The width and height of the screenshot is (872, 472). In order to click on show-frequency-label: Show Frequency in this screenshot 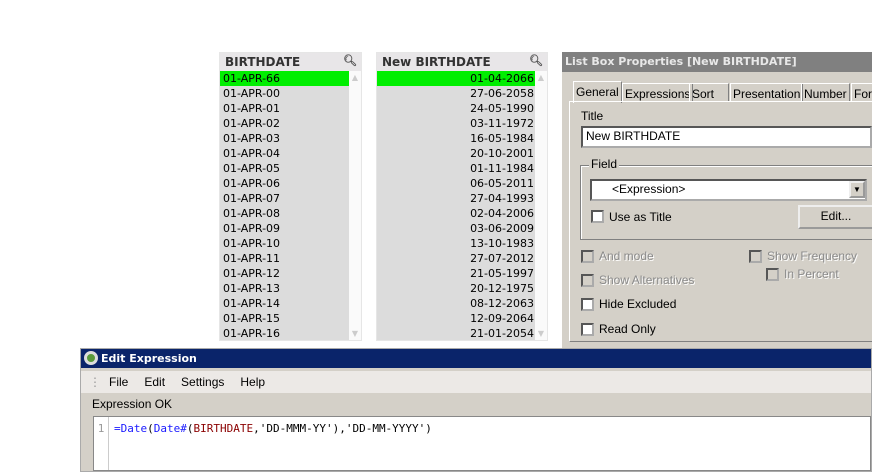, I will do `click(812, 256)`.